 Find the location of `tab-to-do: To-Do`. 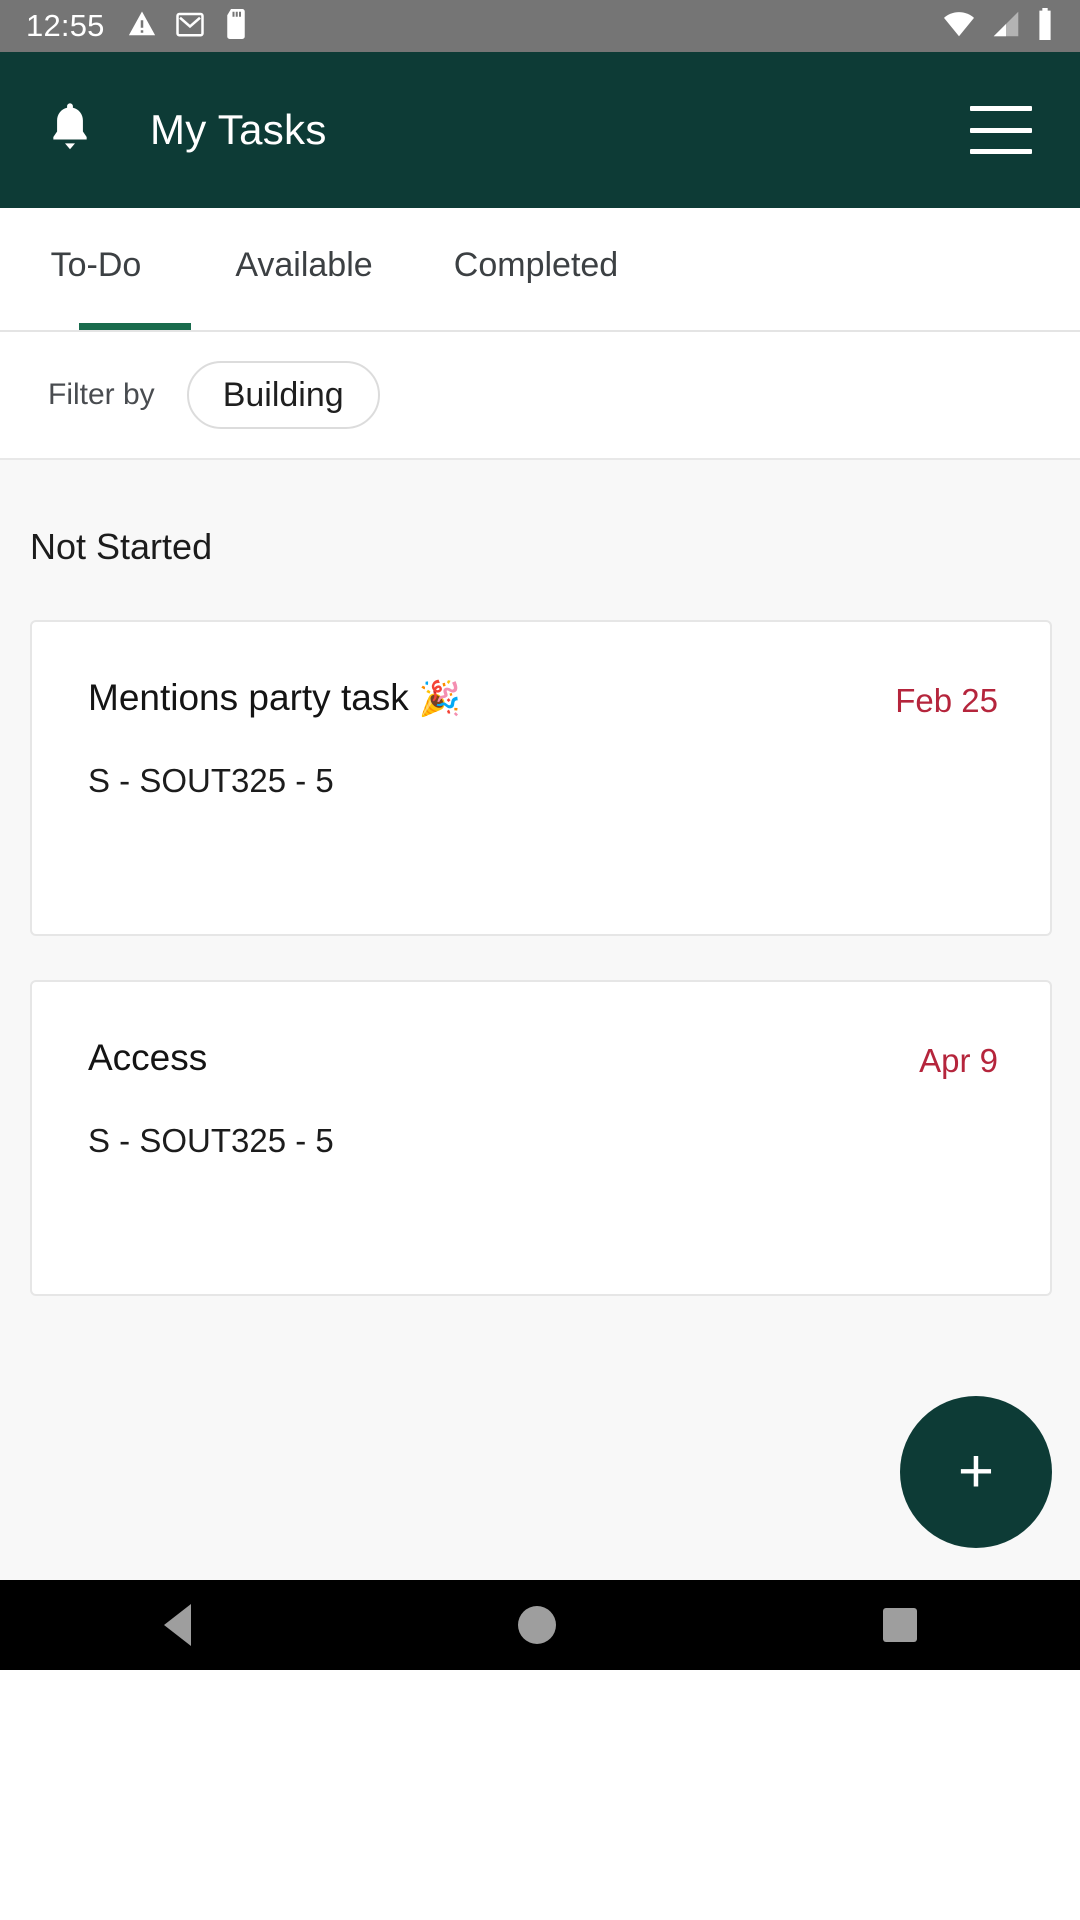

tab-to-do: To-Do is located at coordinates (96, 268).